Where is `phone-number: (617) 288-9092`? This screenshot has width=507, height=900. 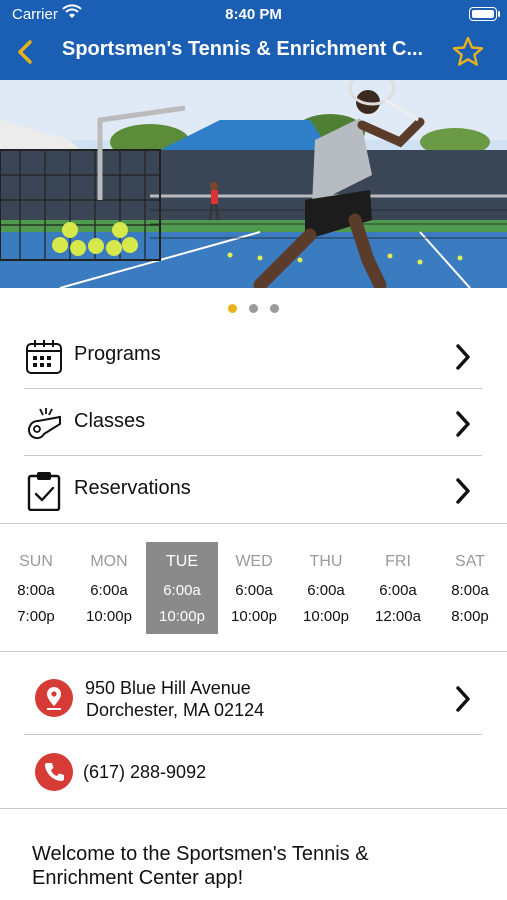 phone-number: (617) 288-9092 is located at coordinates (145, 772).